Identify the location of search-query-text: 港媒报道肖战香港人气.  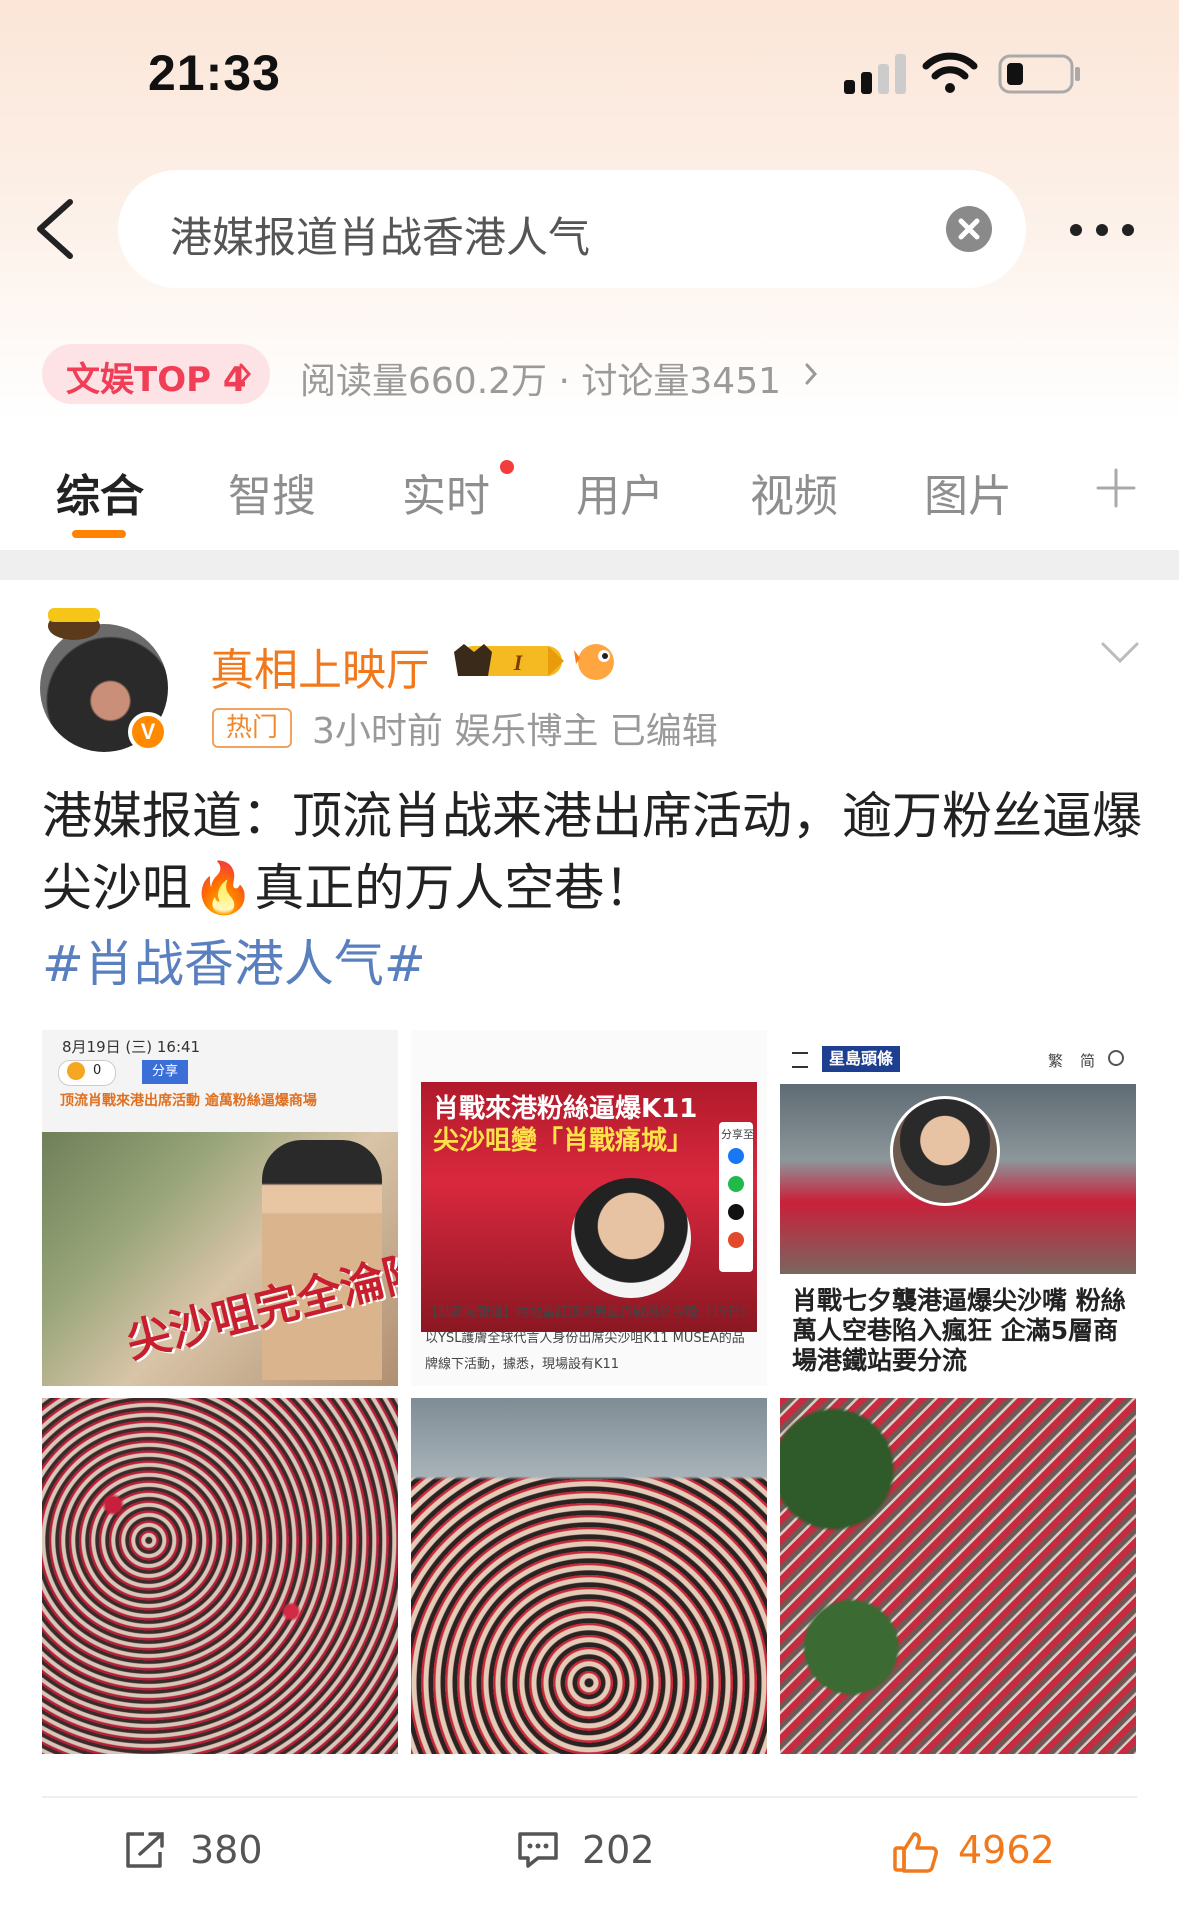
(380, 237).